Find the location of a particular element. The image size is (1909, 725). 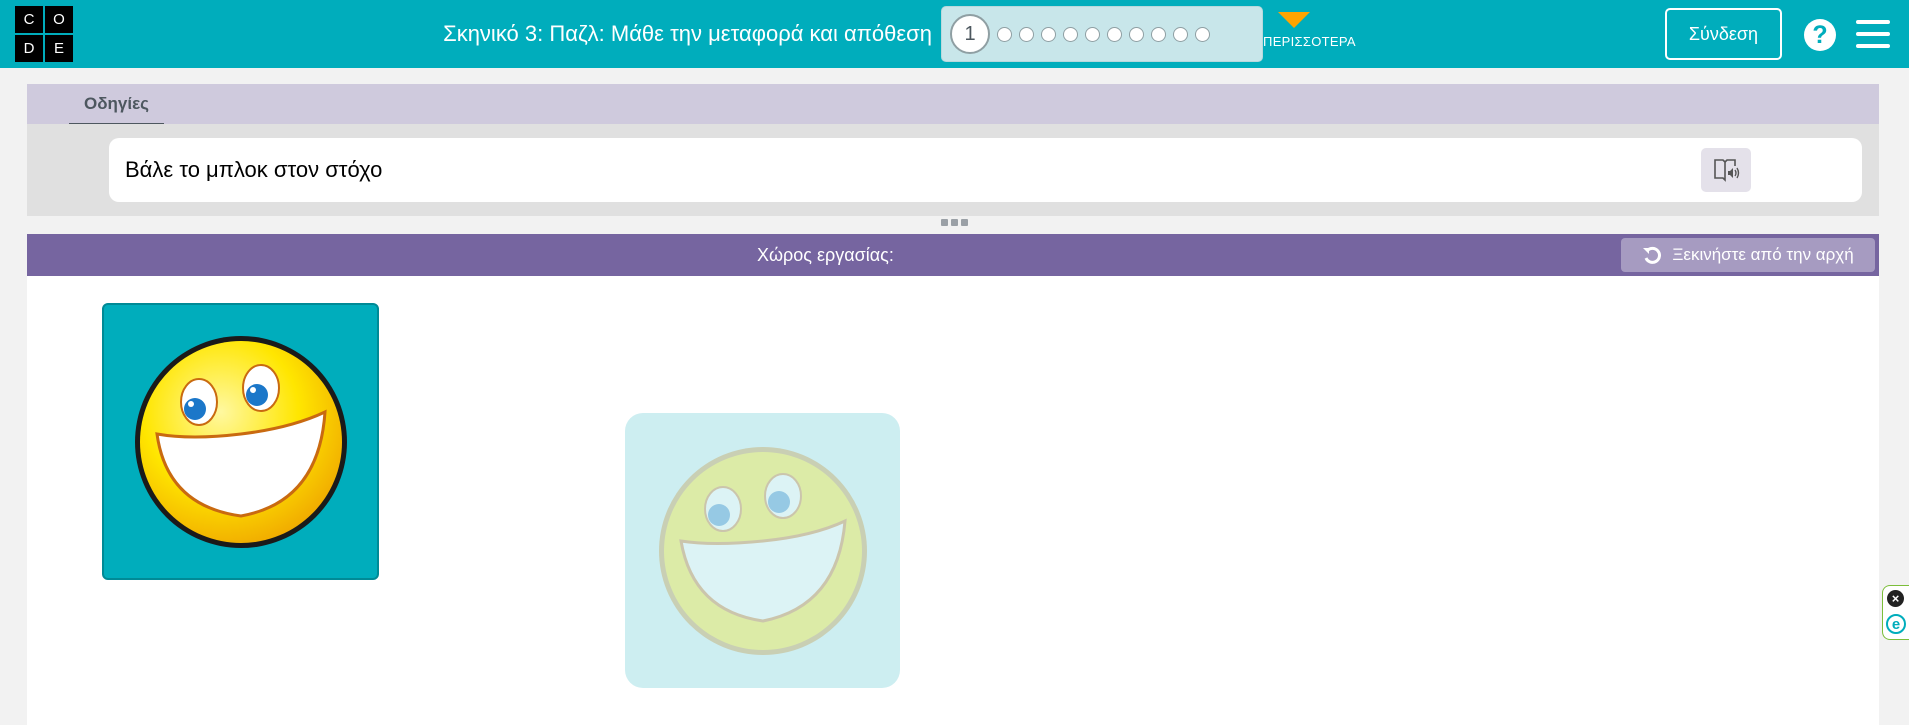

smiley-face-target-icon is located at coordinates (762, 550).